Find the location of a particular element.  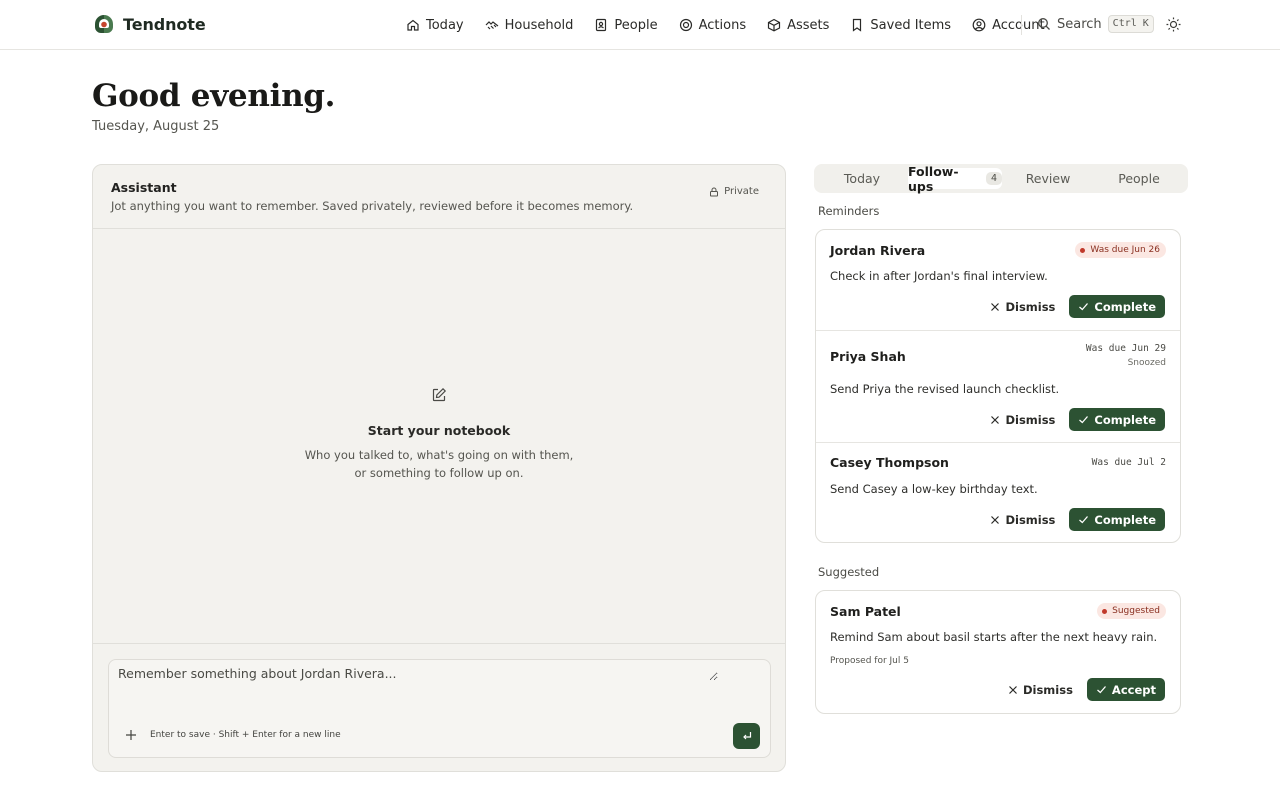

user-circle-icon is located at coordinates (979, 25).